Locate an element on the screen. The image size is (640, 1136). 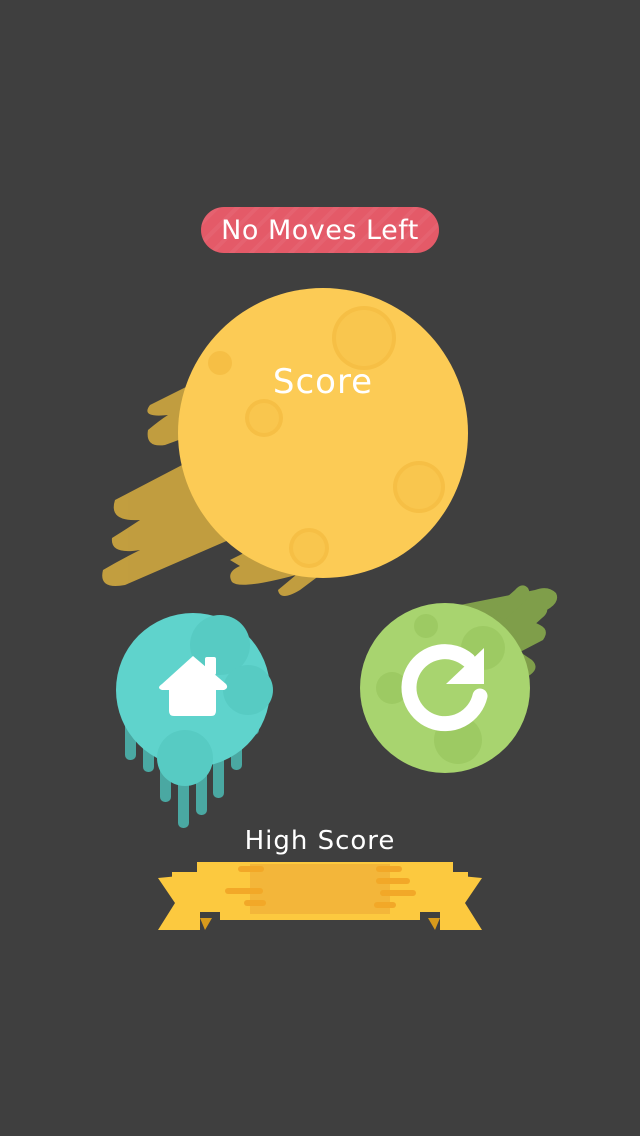
high-score-ribbon is located at coordinates (320, 896).